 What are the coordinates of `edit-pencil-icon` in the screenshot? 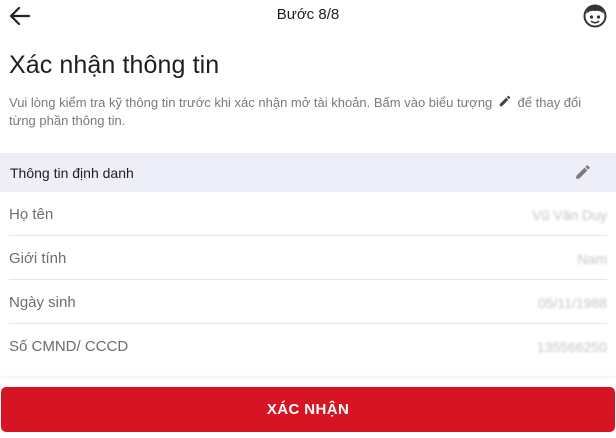 It's located at (583, 172).